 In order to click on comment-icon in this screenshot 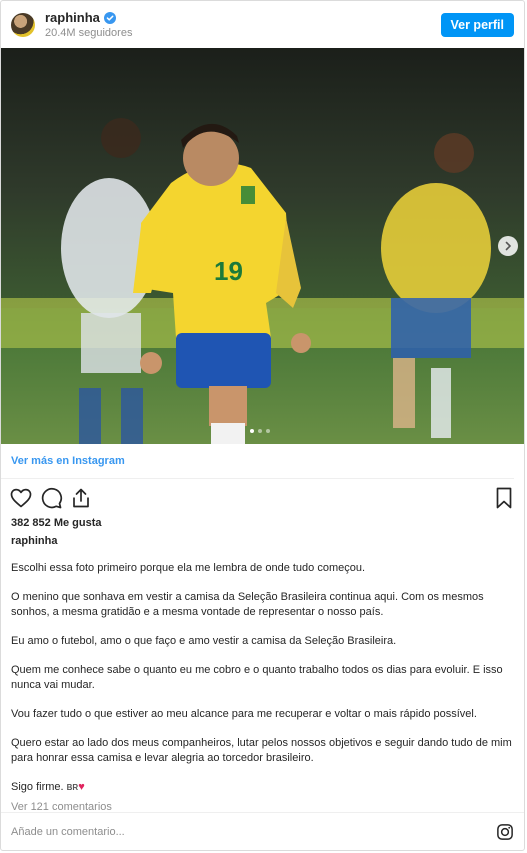, I will do `click(51, 498)`.